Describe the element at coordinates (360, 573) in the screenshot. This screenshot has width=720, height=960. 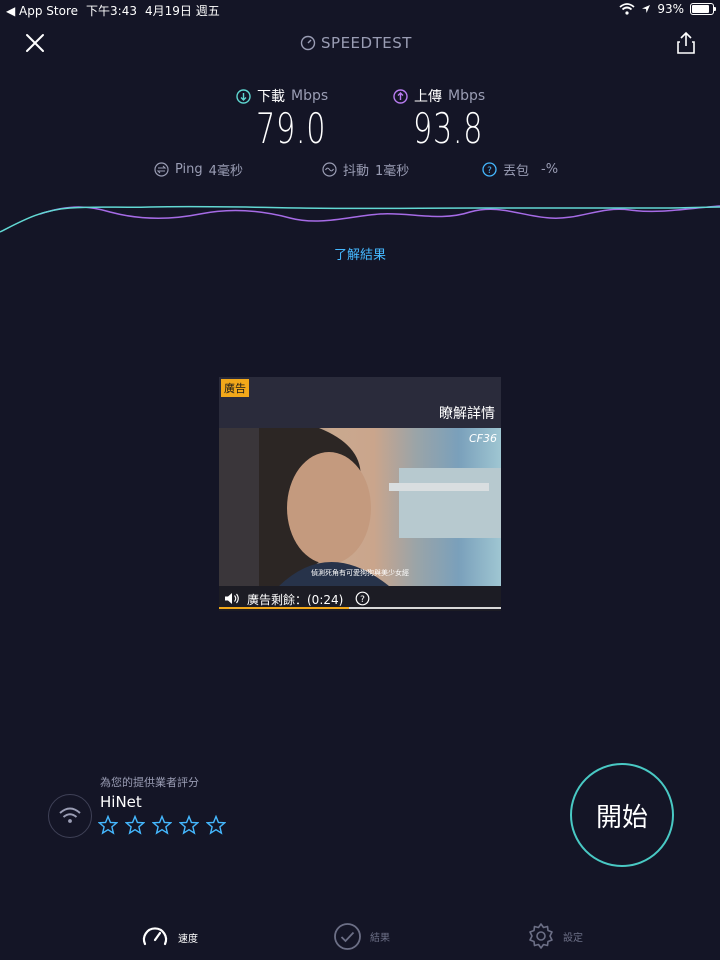
I see `ad-subtitle: 偵測死角有可愛狗狗與美少女經` at that location.